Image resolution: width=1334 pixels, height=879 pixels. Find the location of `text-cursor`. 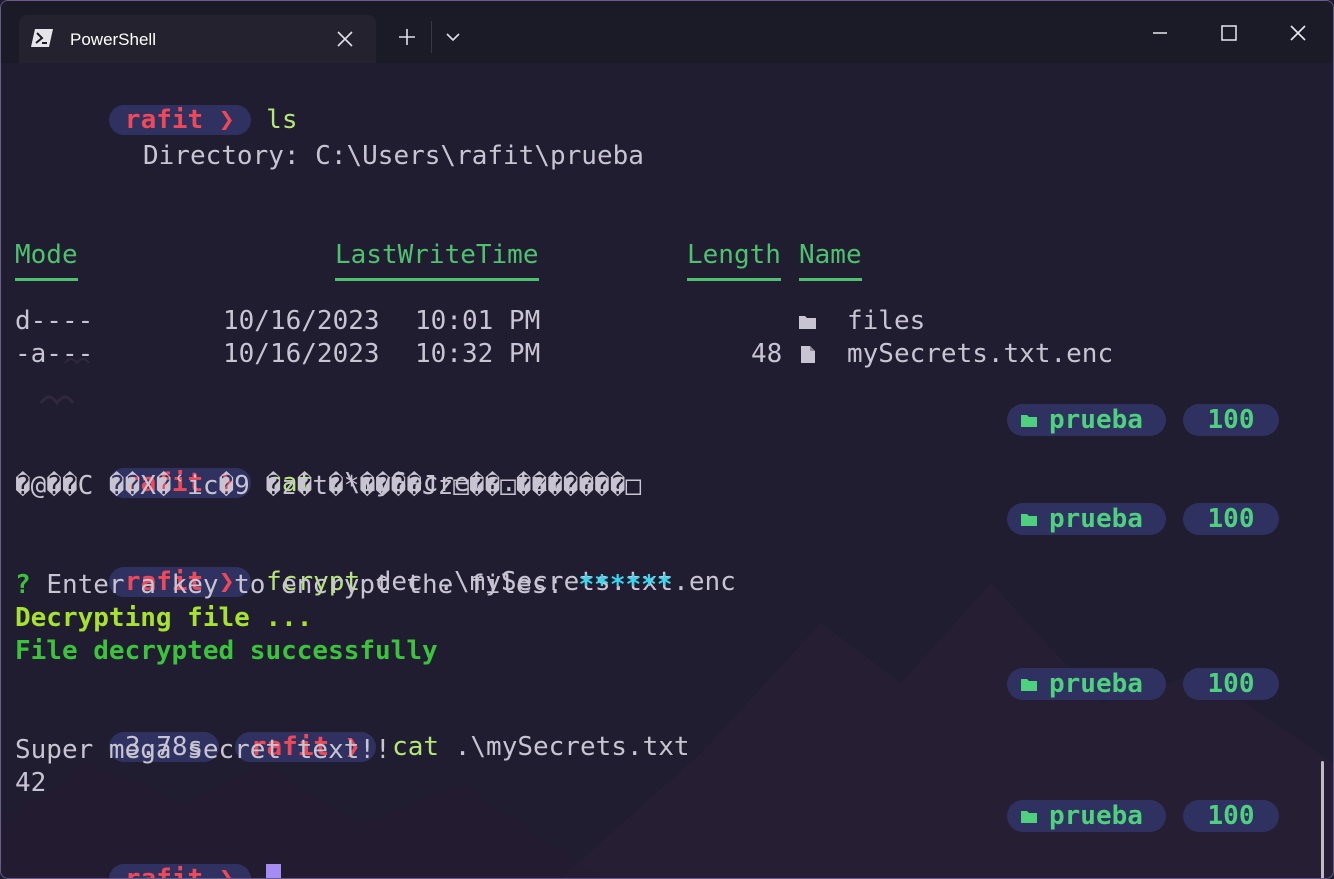

text-cursor is located at coordinates (274, 871).